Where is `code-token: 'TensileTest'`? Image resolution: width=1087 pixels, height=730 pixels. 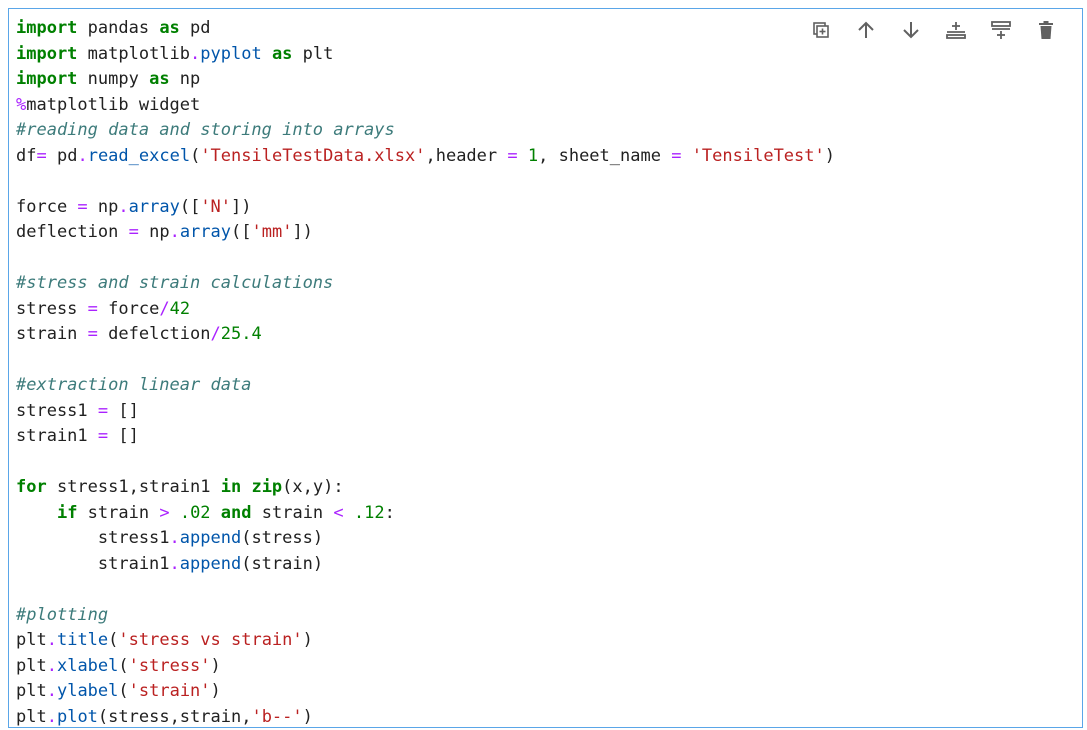
code-token: 'TensileTest' is located at coordinates (758, 156).